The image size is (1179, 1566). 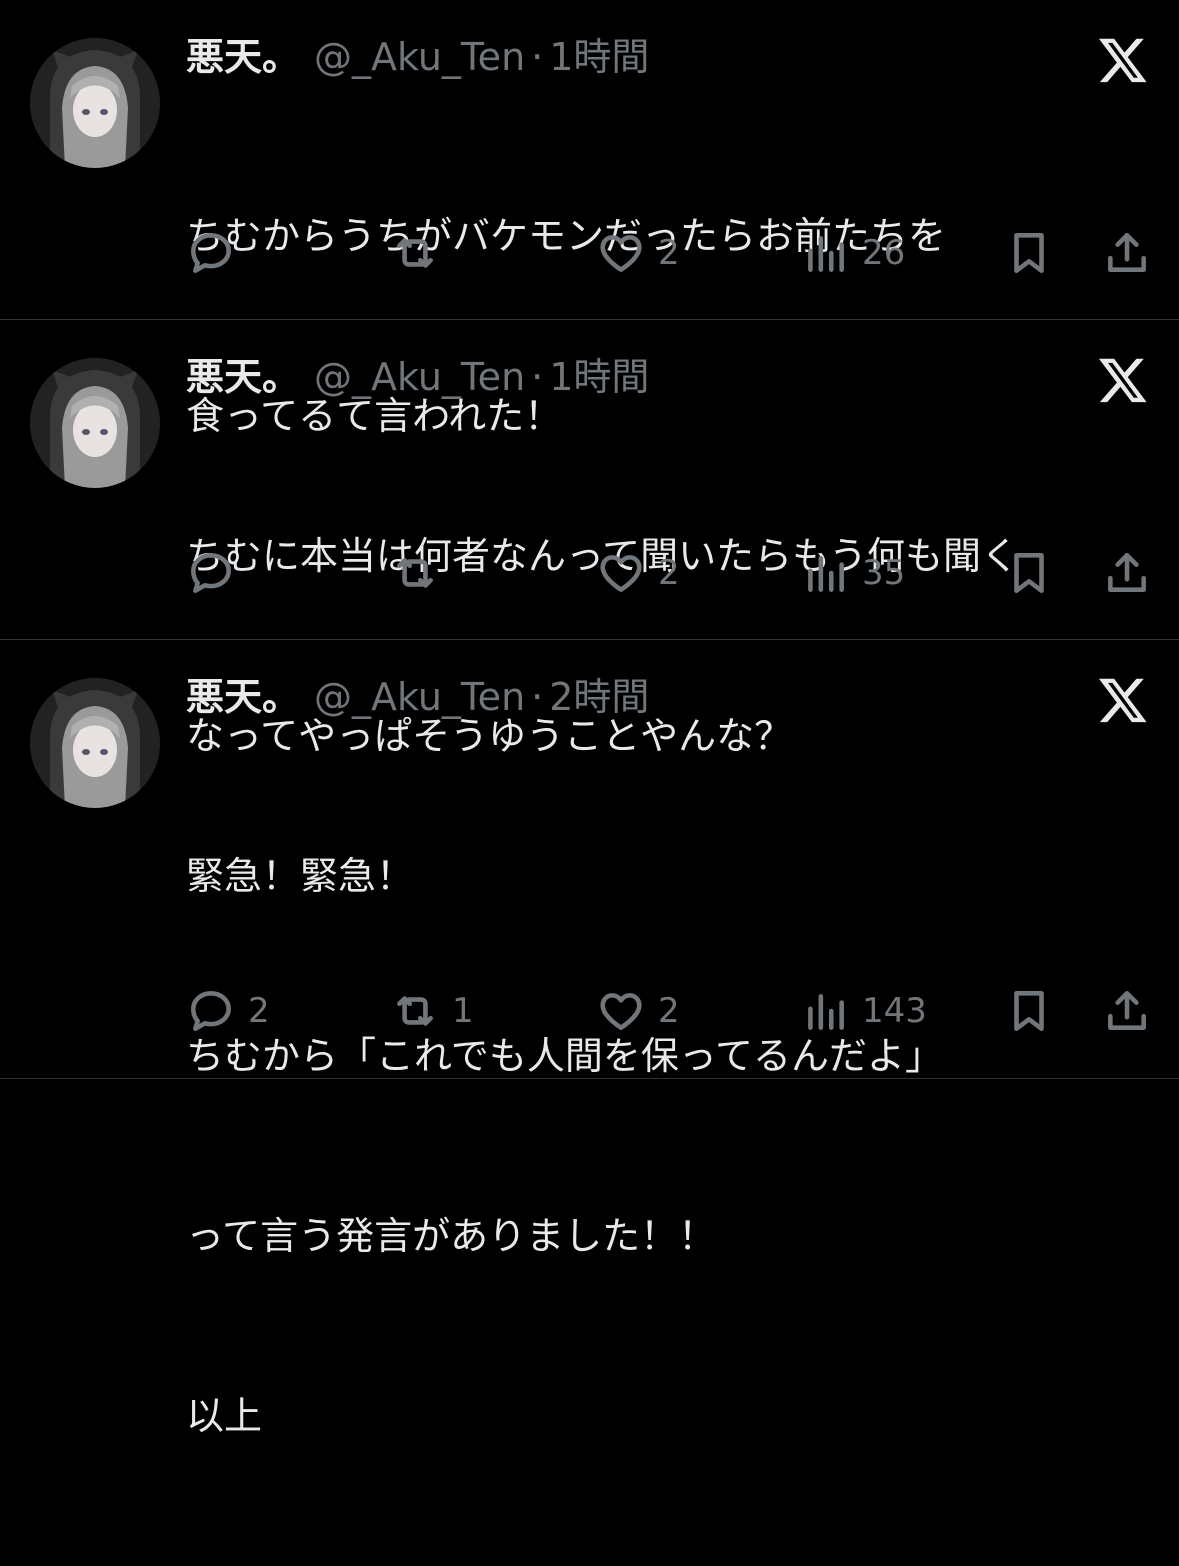 What do you see at coordinates (852, 573) in the screenshot?
I see `views-button: 35` at bounding box center [852, 573].